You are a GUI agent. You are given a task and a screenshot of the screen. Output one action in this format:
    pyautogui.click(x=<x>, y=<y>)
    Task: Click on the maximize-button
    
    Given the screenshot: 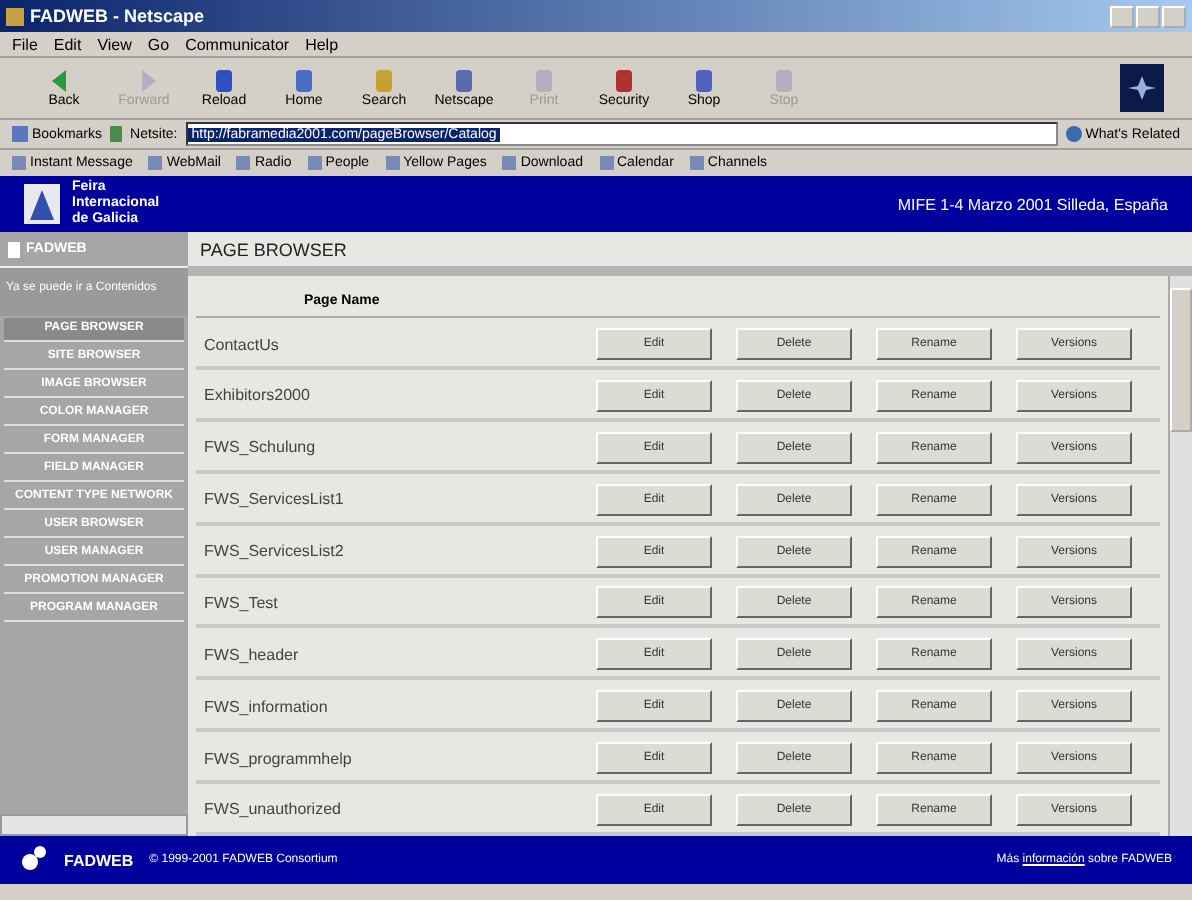 What is the action you would take?
    pyautogui.click(x=1148, y=16)
    